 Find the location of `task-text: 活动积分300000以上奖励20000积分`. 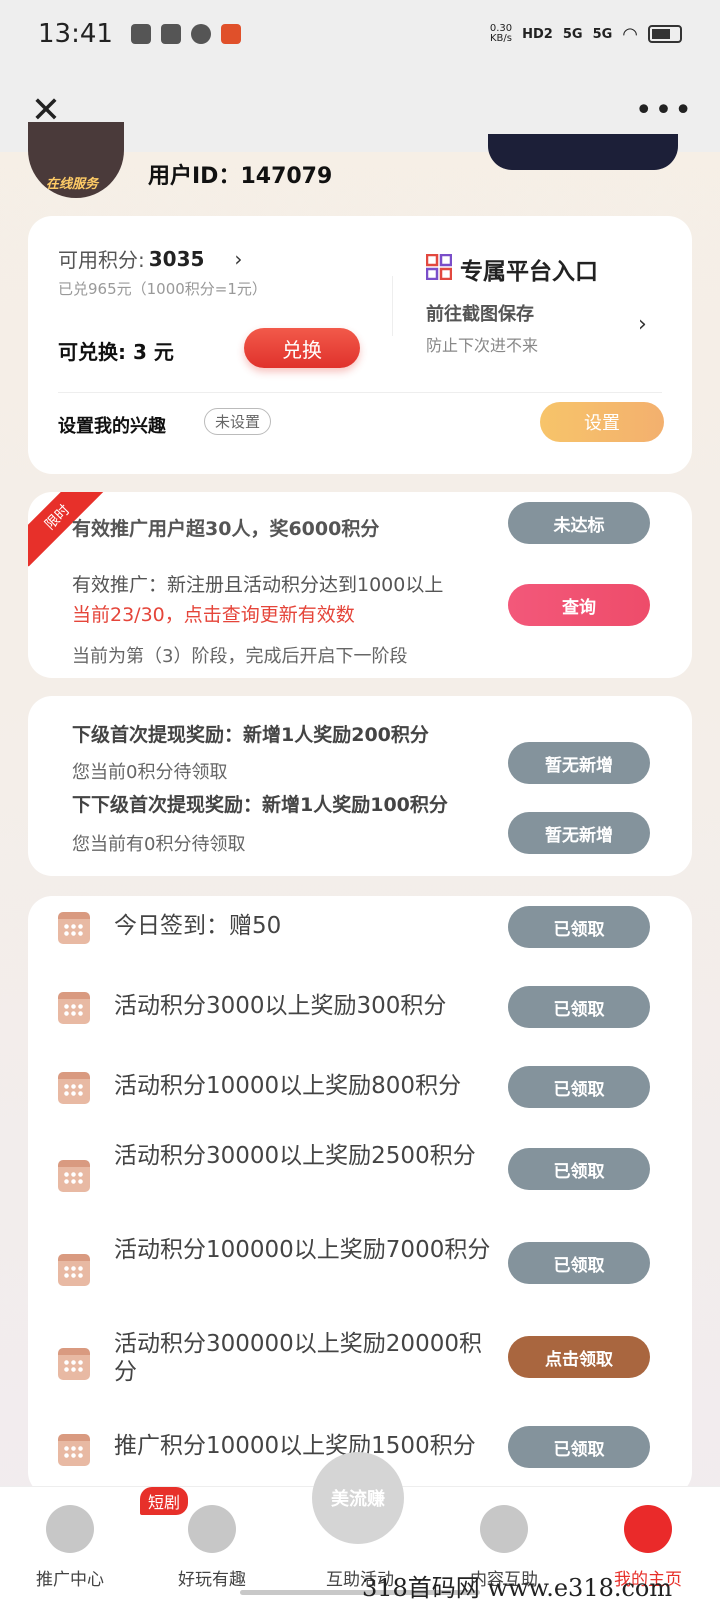

task-text: 活动积分300000以上奖励20000积分 is located at coordinates (298, 1358).